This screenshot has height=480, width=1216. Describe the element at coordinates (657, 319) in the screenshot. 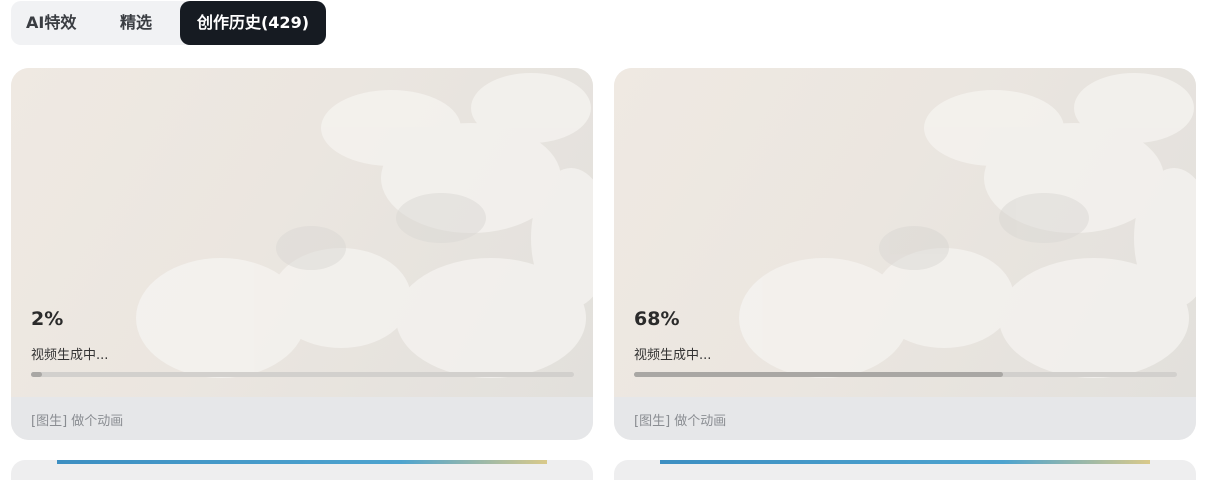

I see `progress-percent: 68%` at that location.